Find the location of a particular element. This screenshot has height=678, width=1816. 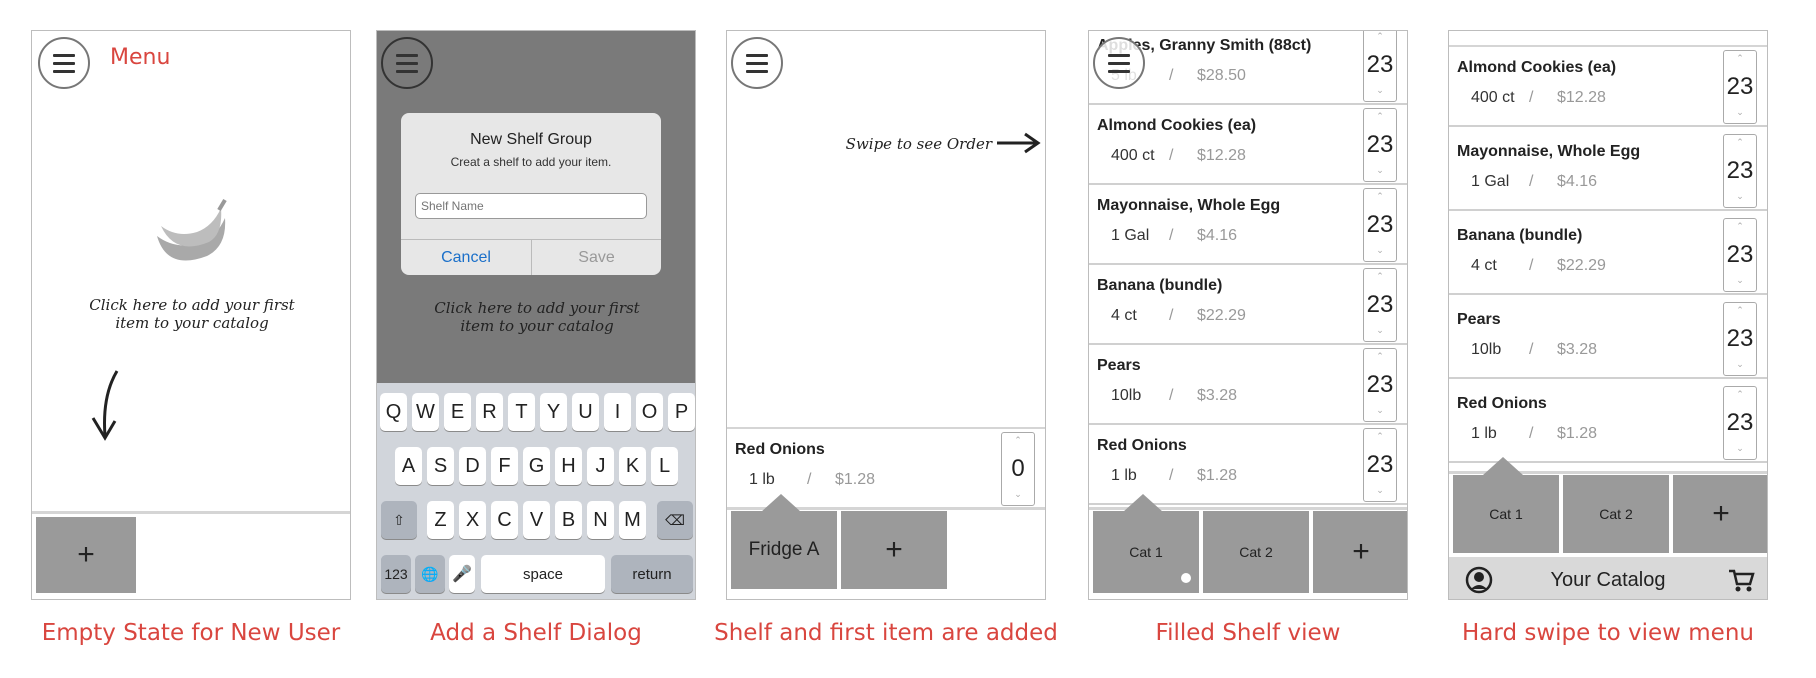

keyboard-key: I is located at coordinates (617, 412).